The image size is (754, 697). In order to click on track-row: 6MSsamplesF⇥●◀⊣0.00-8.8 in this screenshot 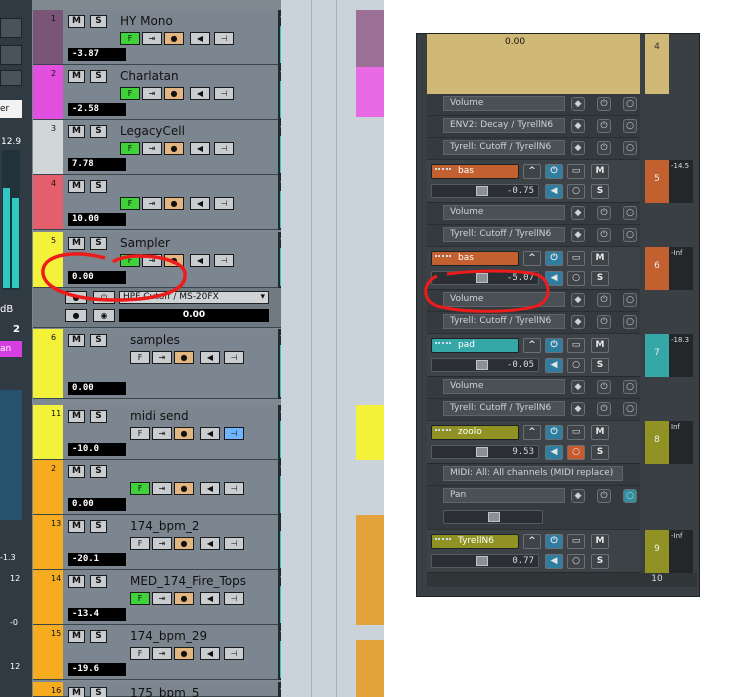, I will do `click(173, 364)`.